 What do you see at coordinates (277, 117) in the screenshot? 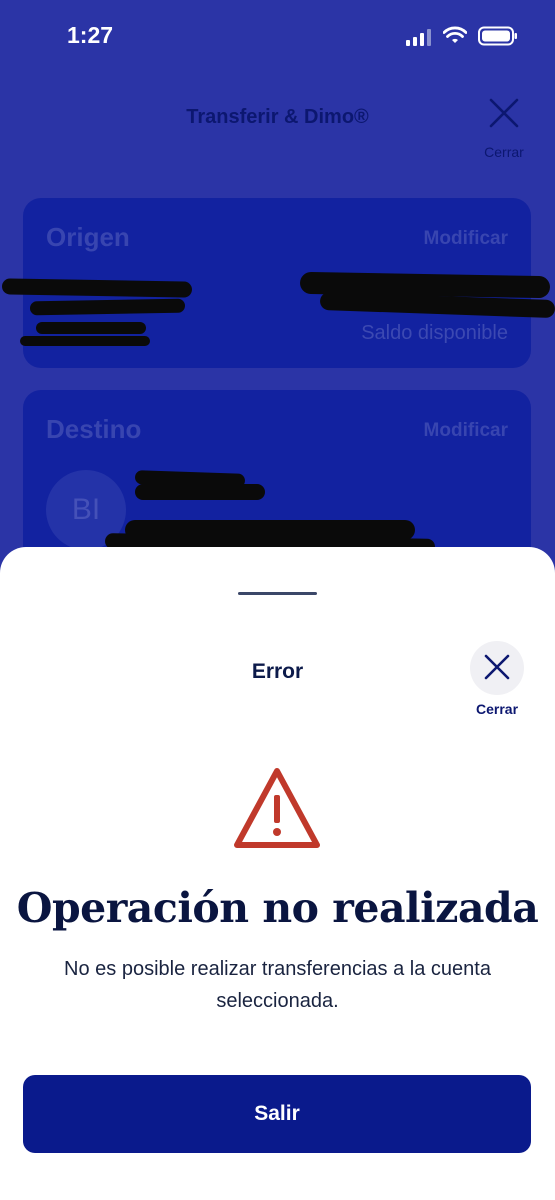
I see `page-title: Transferir & Dimo®` at bounding box center [277, 117].